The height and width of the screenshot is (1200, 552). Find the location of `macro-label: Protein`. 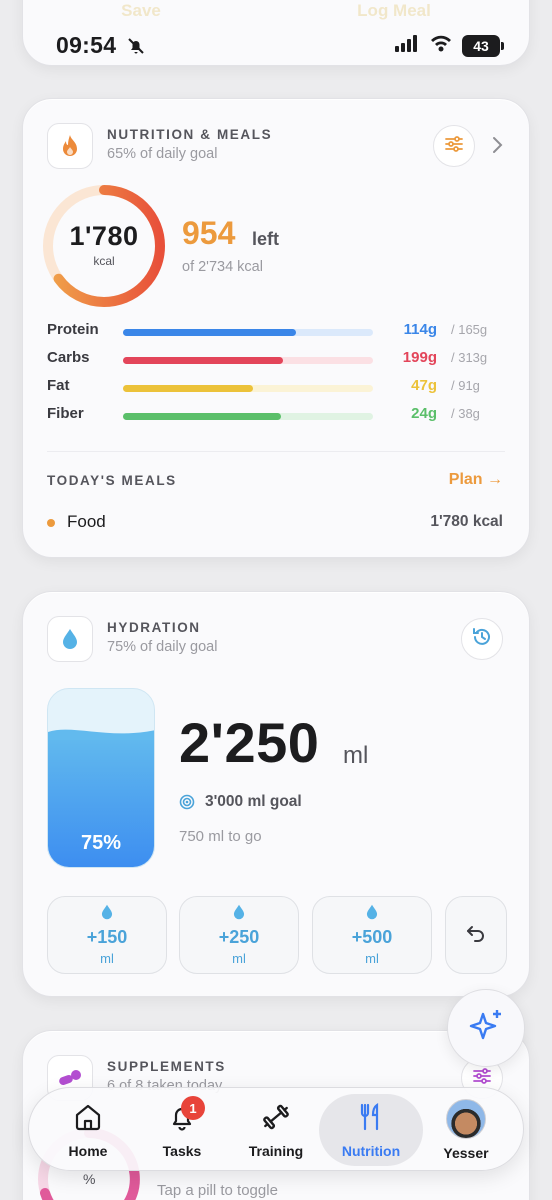

macro-label: Protein is located at coordinates (73, 329).